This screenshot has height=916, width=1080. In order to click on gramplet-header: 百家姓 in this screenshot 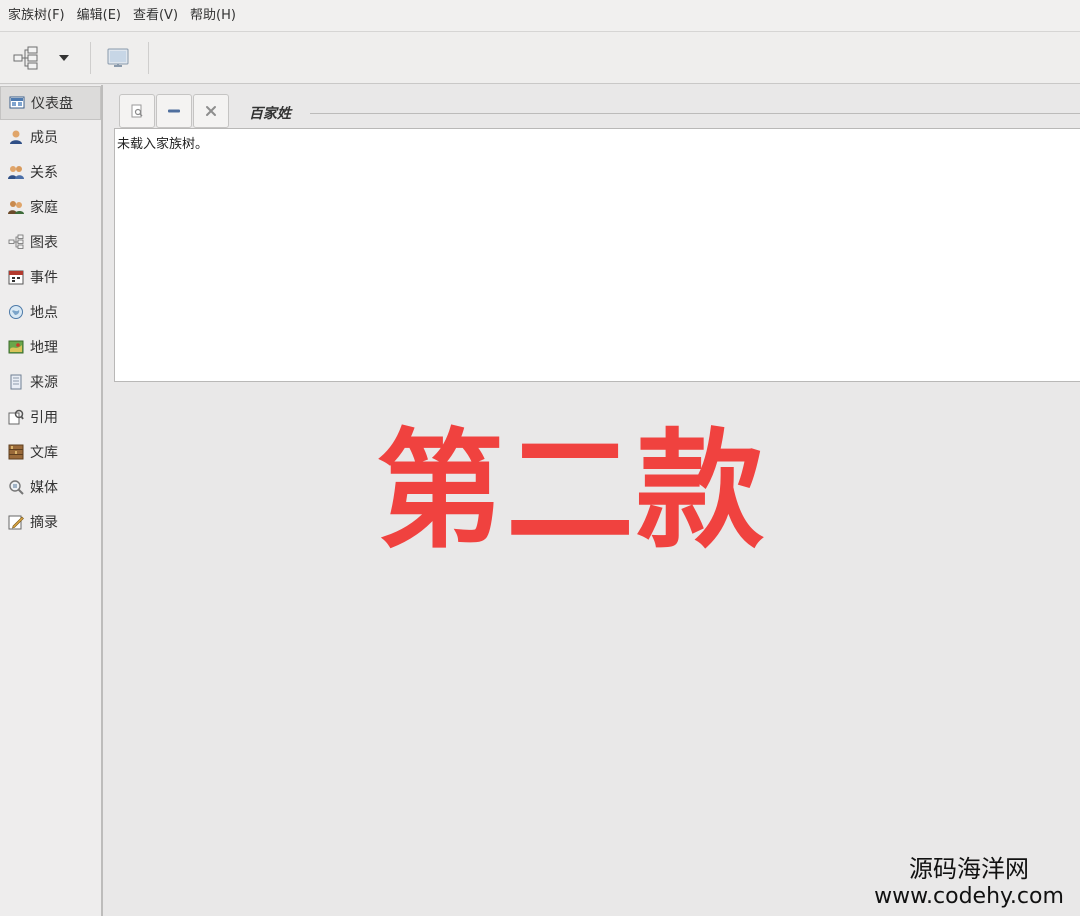, I will do `click(597, 112)`.